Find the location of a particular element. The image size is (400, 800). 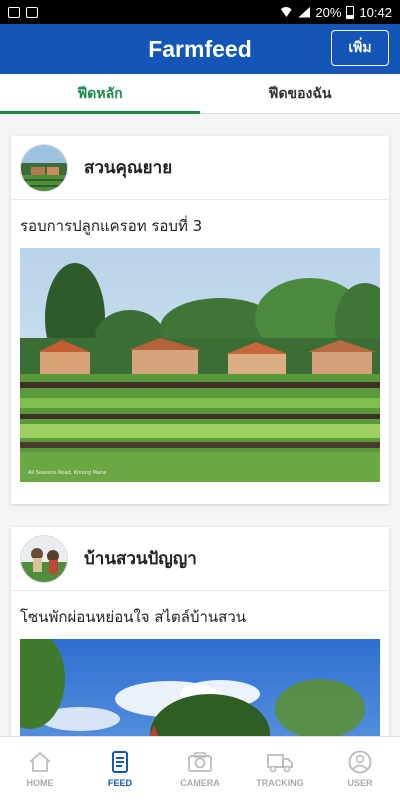

post-caption: โซนพักผ่อนหย่อนใจ สไตล์บ้านสวน is located at coordinates (133, 617).